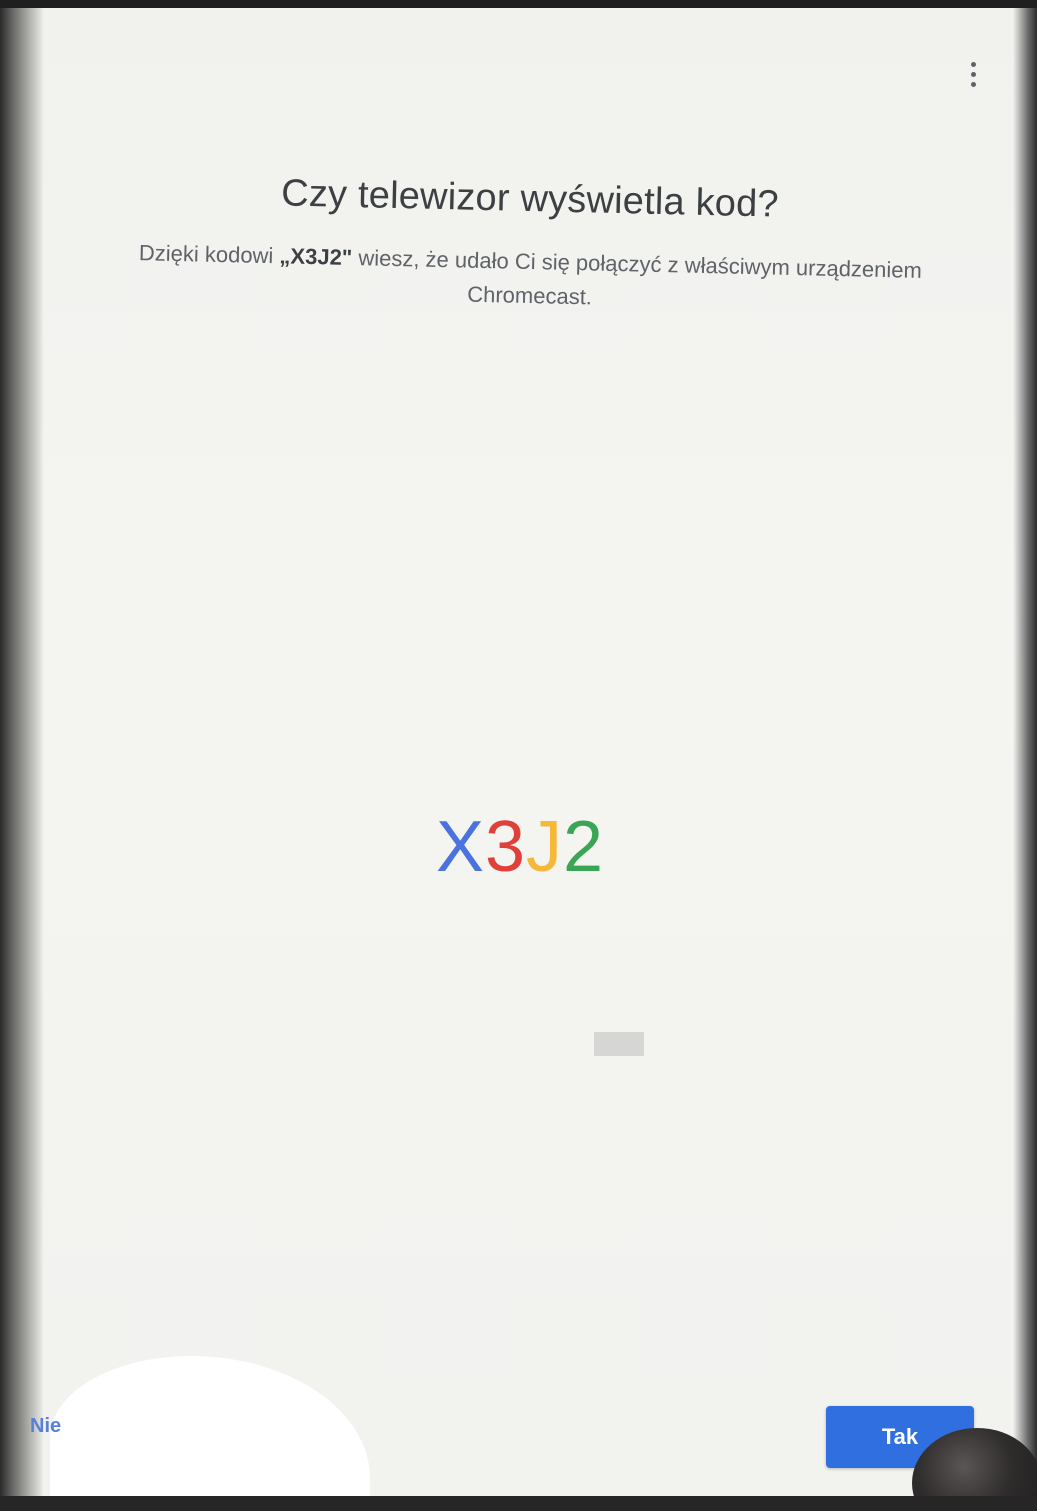  What do you see at coordinates (505, 847) in the screenshot?
I see `code-char: 3` at bounding box center [505, 847].